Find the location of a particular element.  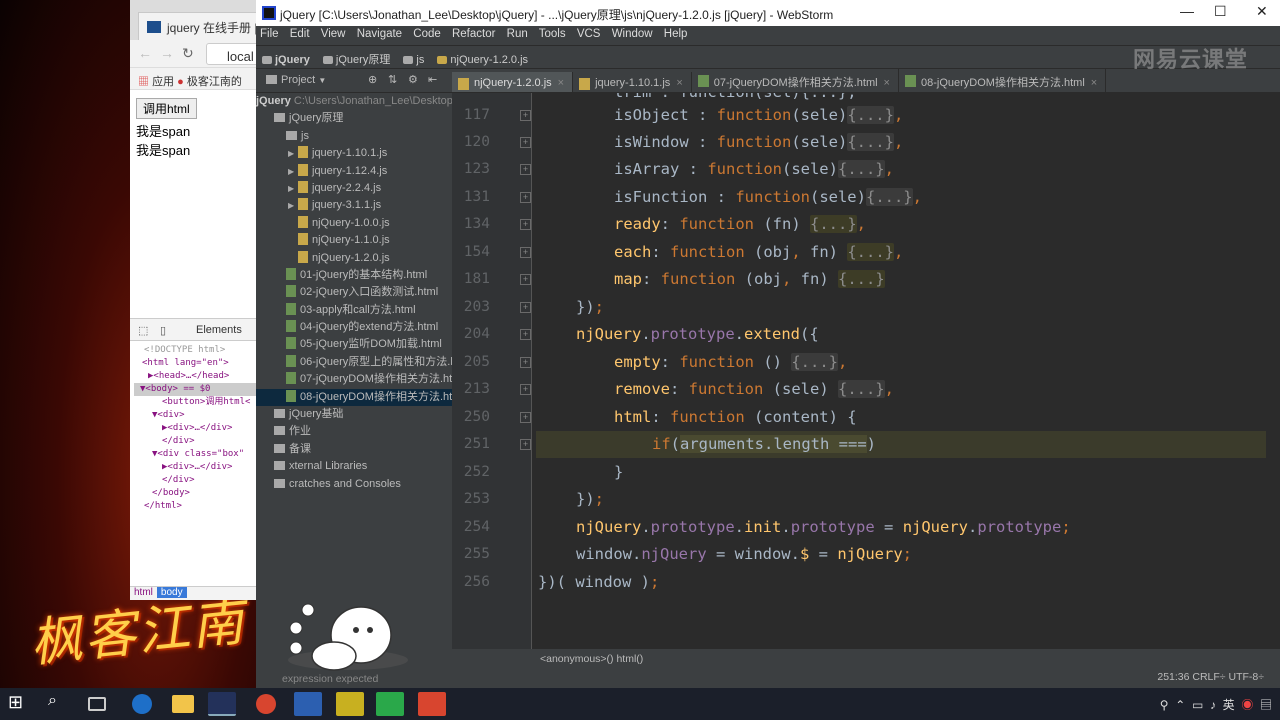

explorer-icon is located at coordinates (183, 704).